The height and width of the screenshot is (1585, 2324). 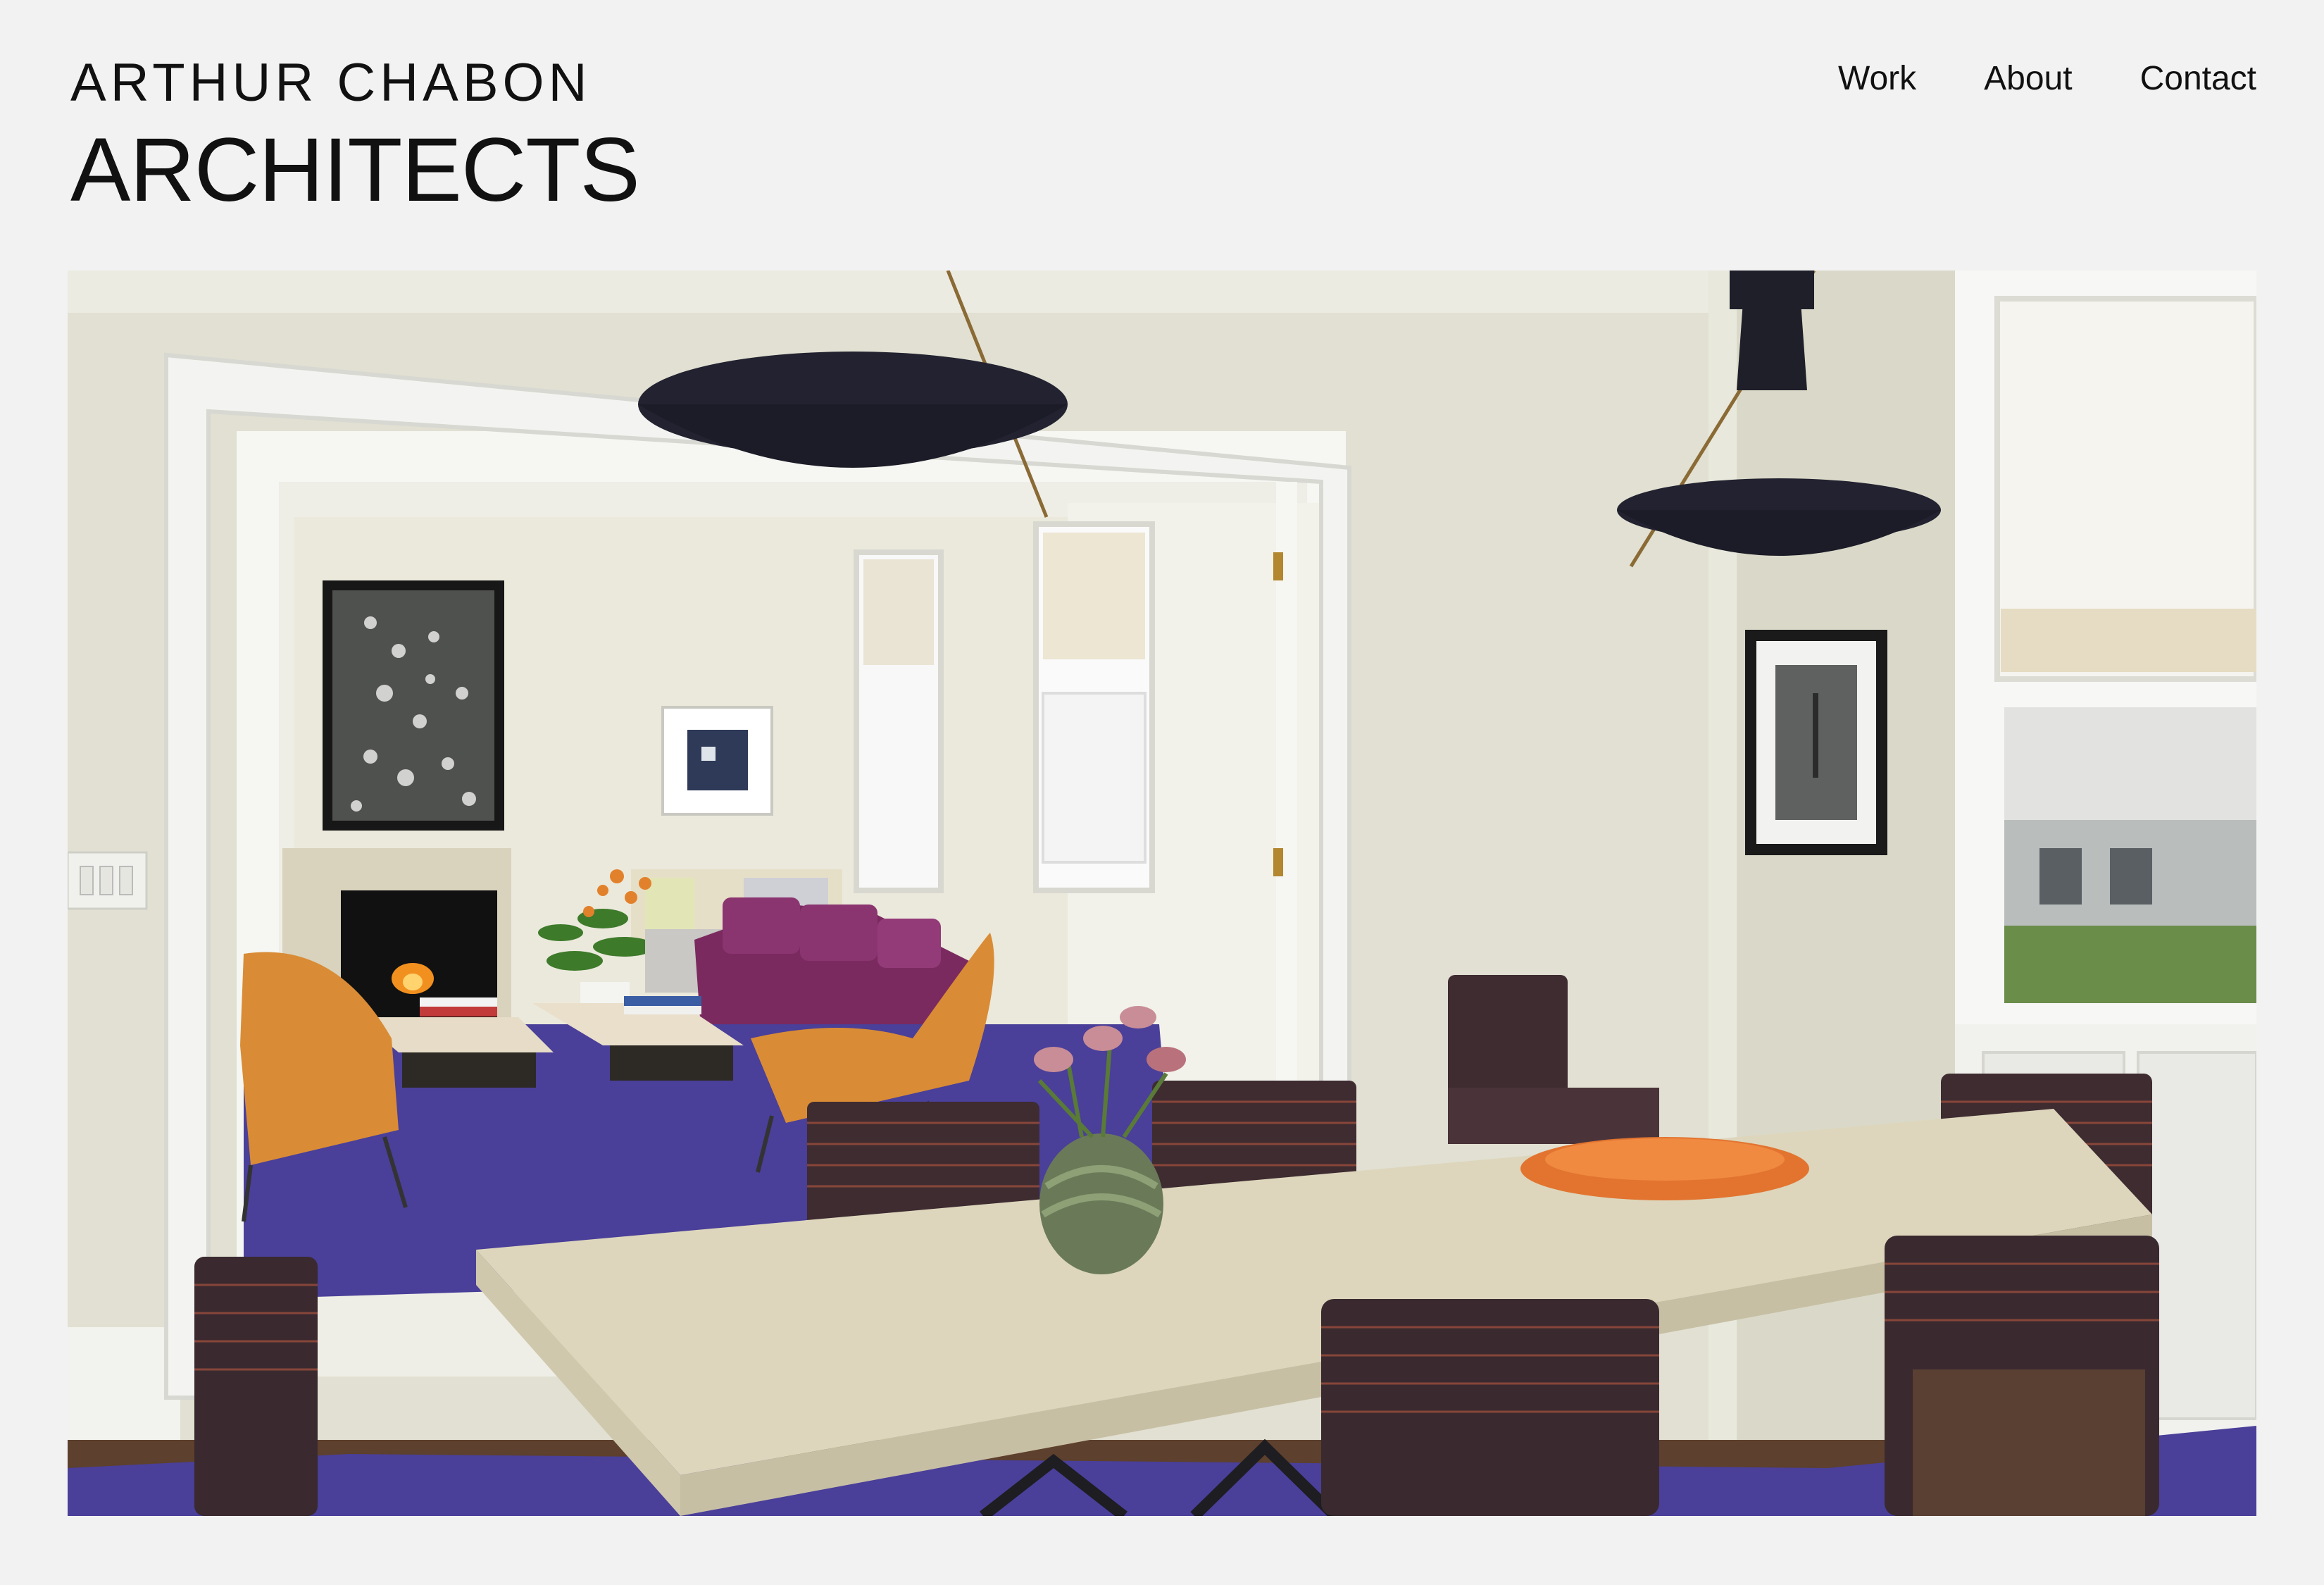 I want to click on main-nav: Work About Contact, so click(x=2047, y=79).